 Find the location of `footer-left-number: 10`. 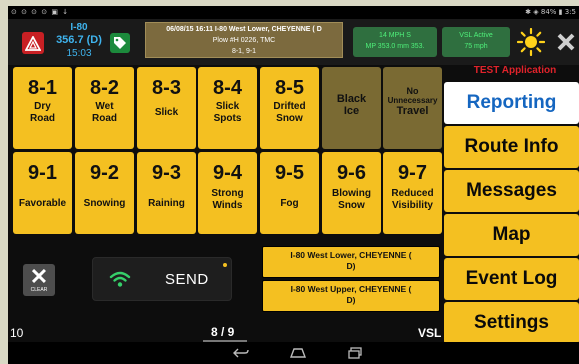

footer-left-number: 10 is located at coordinates (17, 333).